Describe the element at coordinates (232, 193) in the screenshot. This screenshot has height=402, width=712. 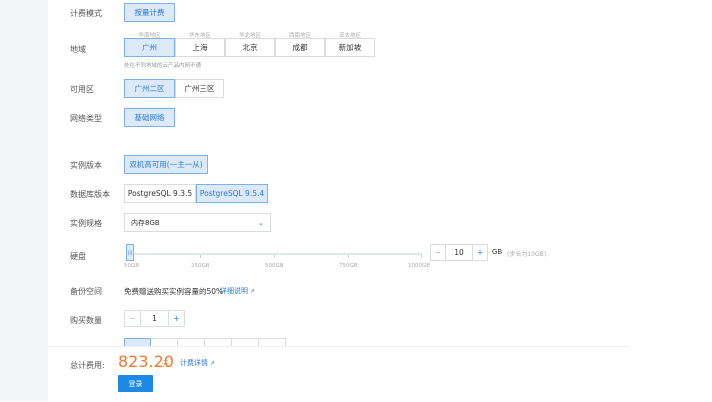
I see `db-version-option-954: PostgreSQL 9.5.4` at that location.